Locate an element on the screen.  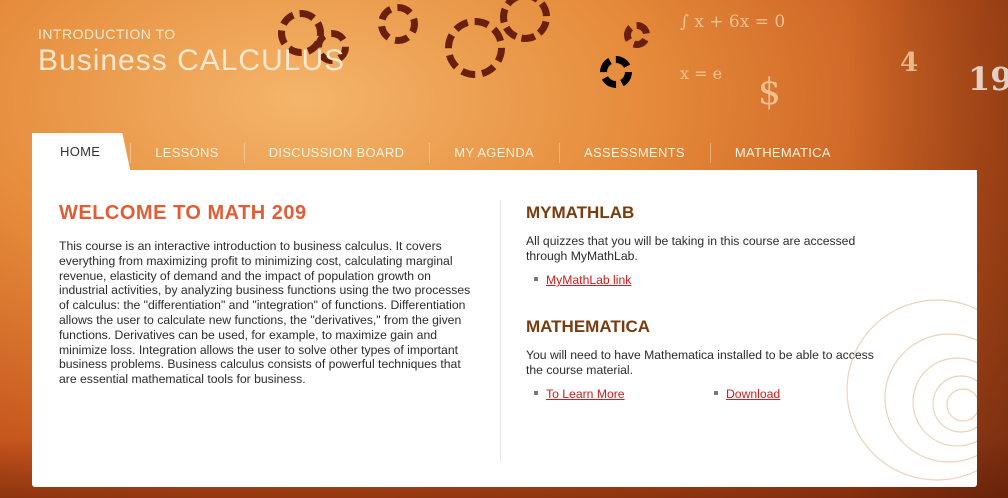
list-item: To Learn More is located at coordinates (616, 394).